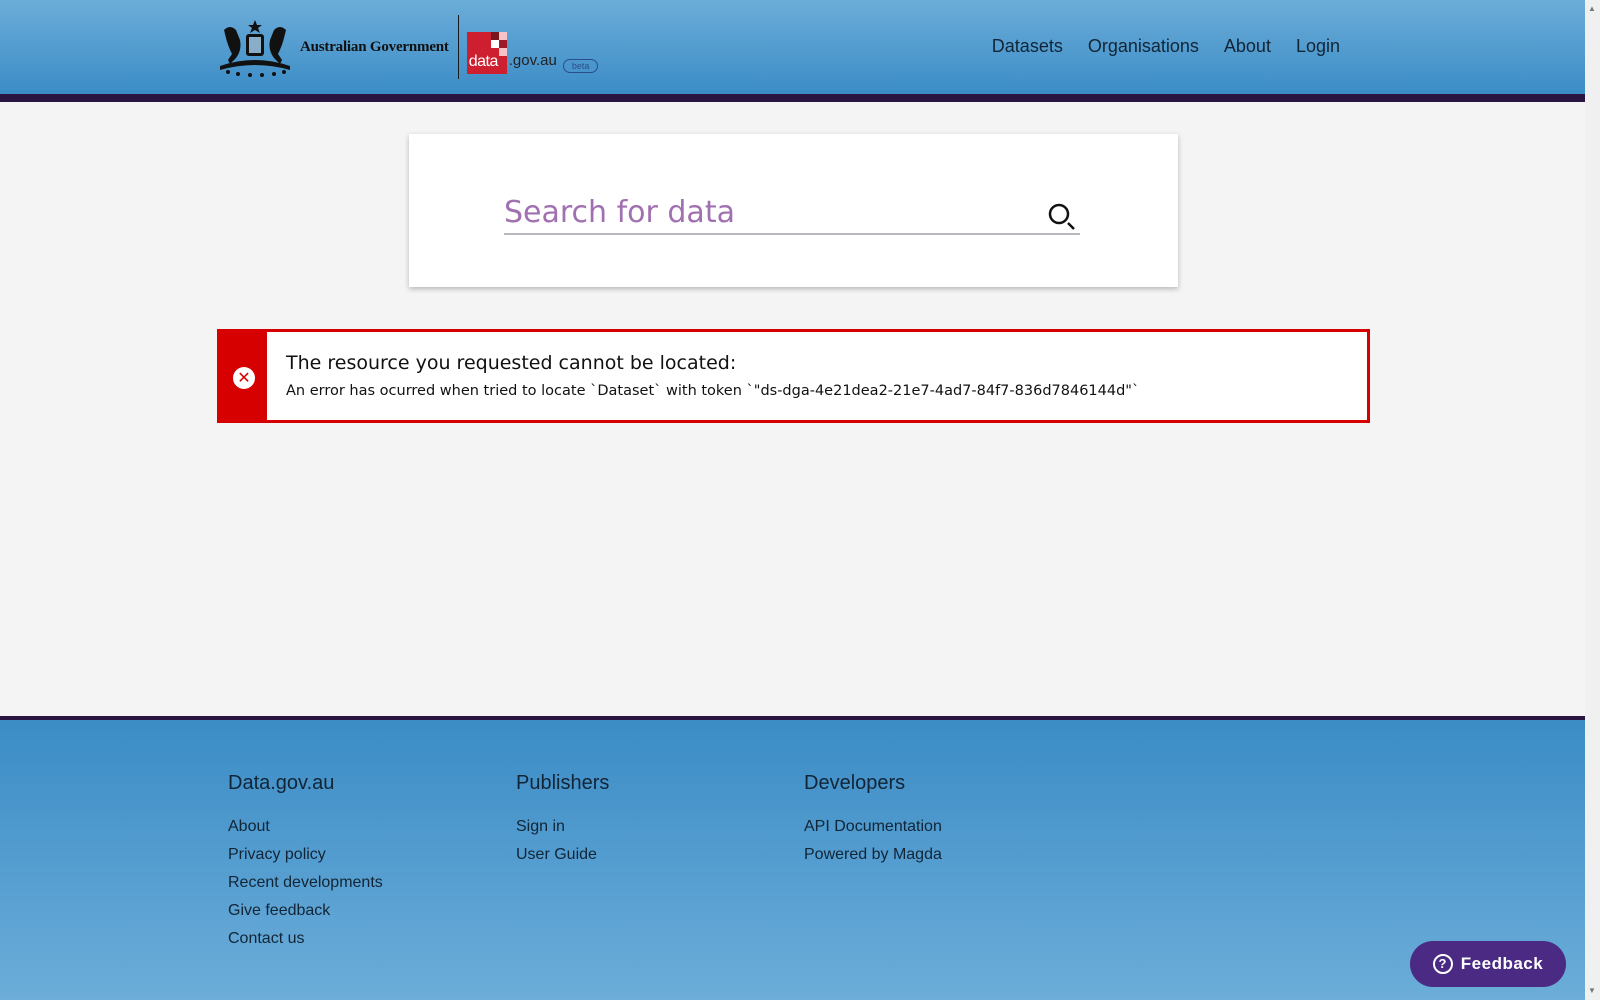  I want to click on coat-of-arms-icon, so click(255, 48).